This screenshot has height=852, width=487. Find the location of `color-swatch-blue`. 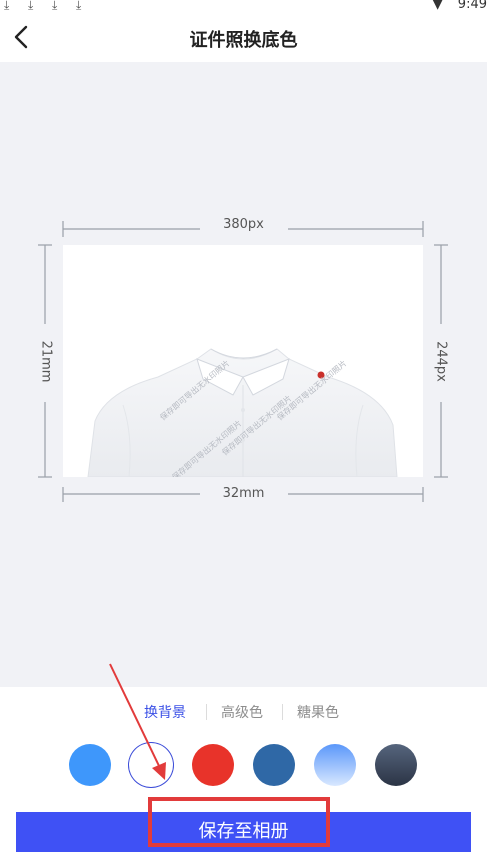

color-swatch-blue is located at coordinates (90, 765).